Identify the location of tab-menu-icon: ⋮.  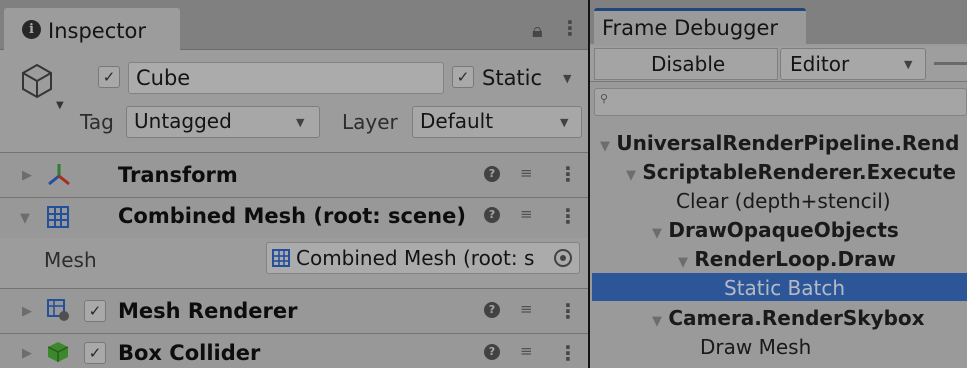
(570, 28).